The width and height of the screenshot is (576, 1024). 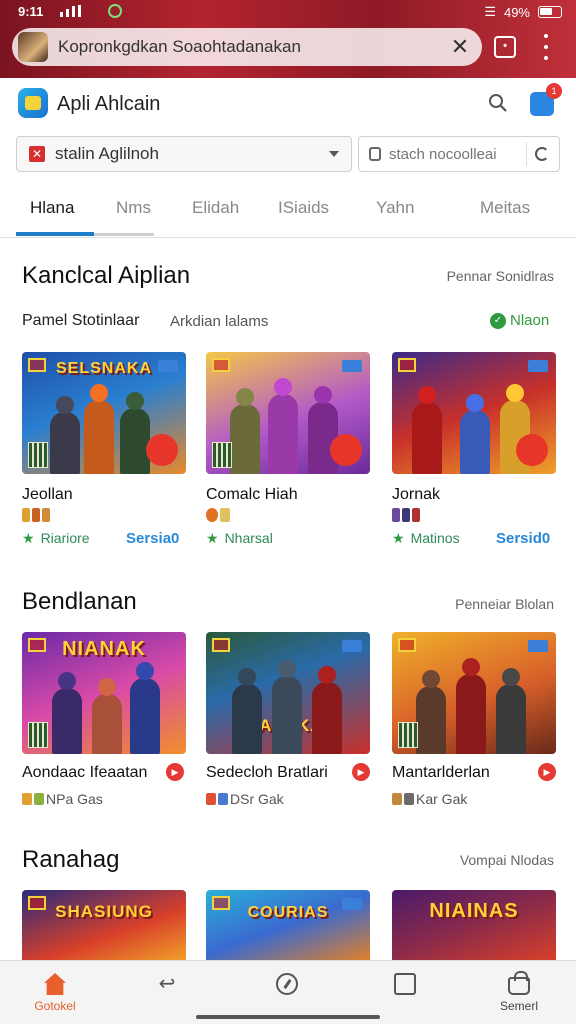 I want to click on genre-tag: ★ Matinos, so click(x=426, y=538).